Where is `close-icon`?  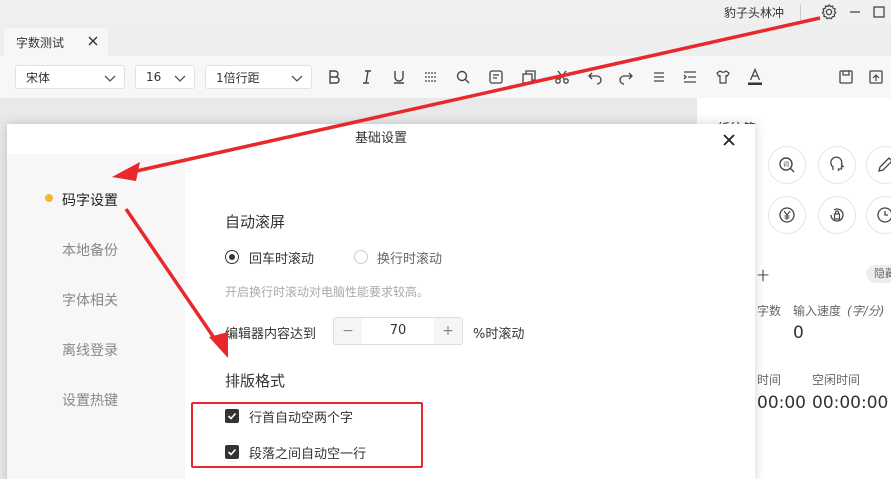
close-icon is located at coordinates (729, 140).